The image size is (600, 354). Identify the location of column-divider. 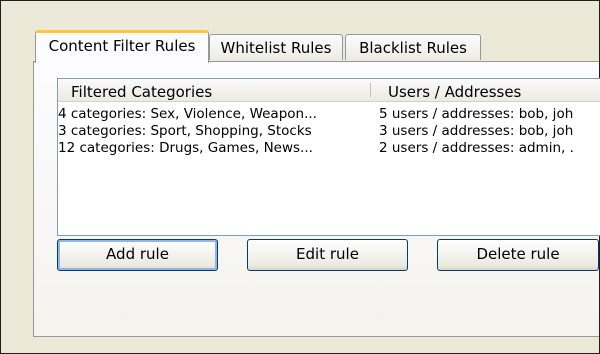
(370, 90).